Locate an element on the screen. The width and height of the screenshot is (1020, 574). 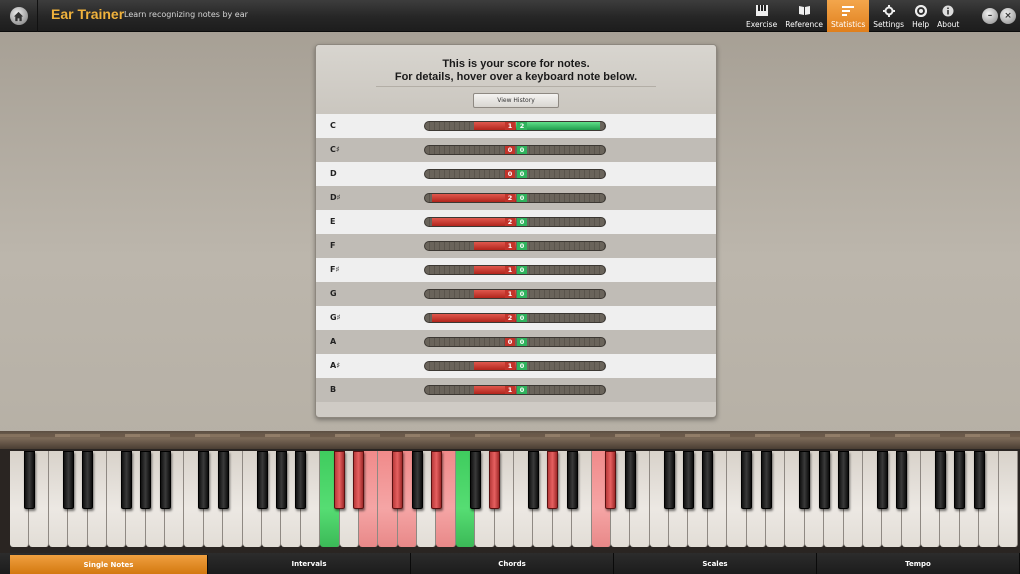
reference-icon is located at coordinates (804, 10).